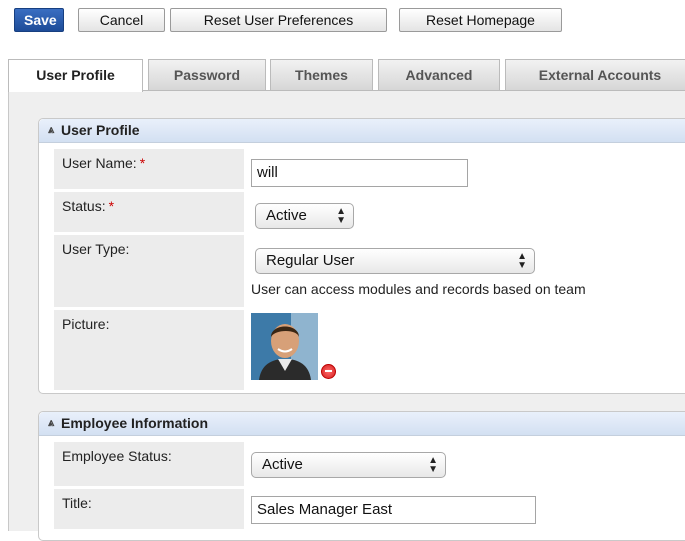 The width and height of the screenshot is (685, 541). Describe the element at coordinates (39, 20) in the screenshot. I see `save-button: Save` at that location.